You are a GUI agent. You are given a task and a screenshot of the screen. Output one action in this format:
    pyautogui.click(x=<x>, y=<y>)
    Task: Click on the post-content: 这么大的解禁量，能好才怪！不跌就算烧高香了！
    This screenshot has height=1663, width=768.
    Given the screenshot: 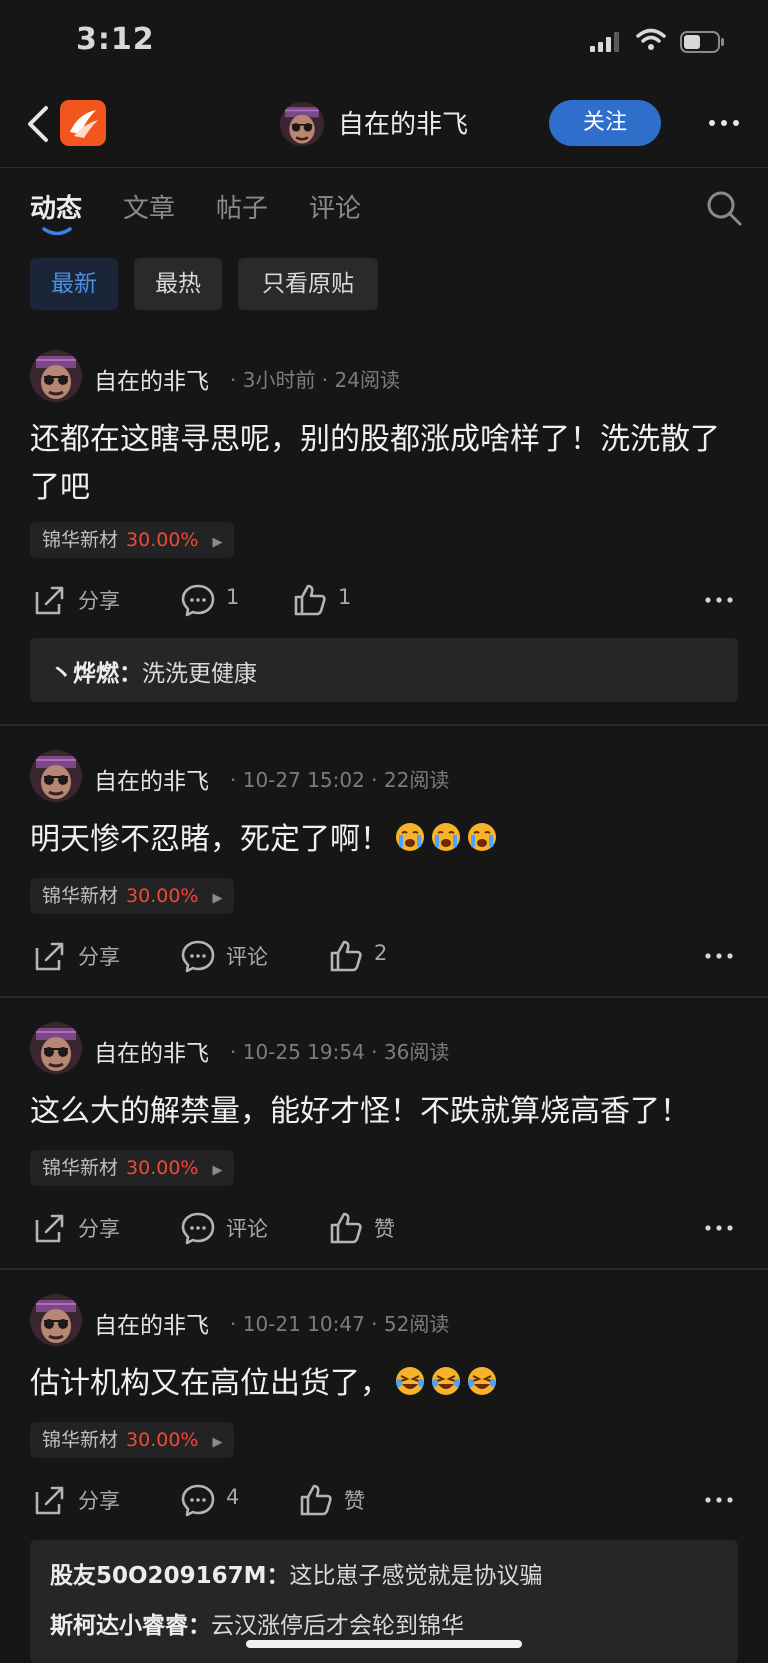 What is the action you would take?
    pyautogui.click(x=360, y=1111)
    